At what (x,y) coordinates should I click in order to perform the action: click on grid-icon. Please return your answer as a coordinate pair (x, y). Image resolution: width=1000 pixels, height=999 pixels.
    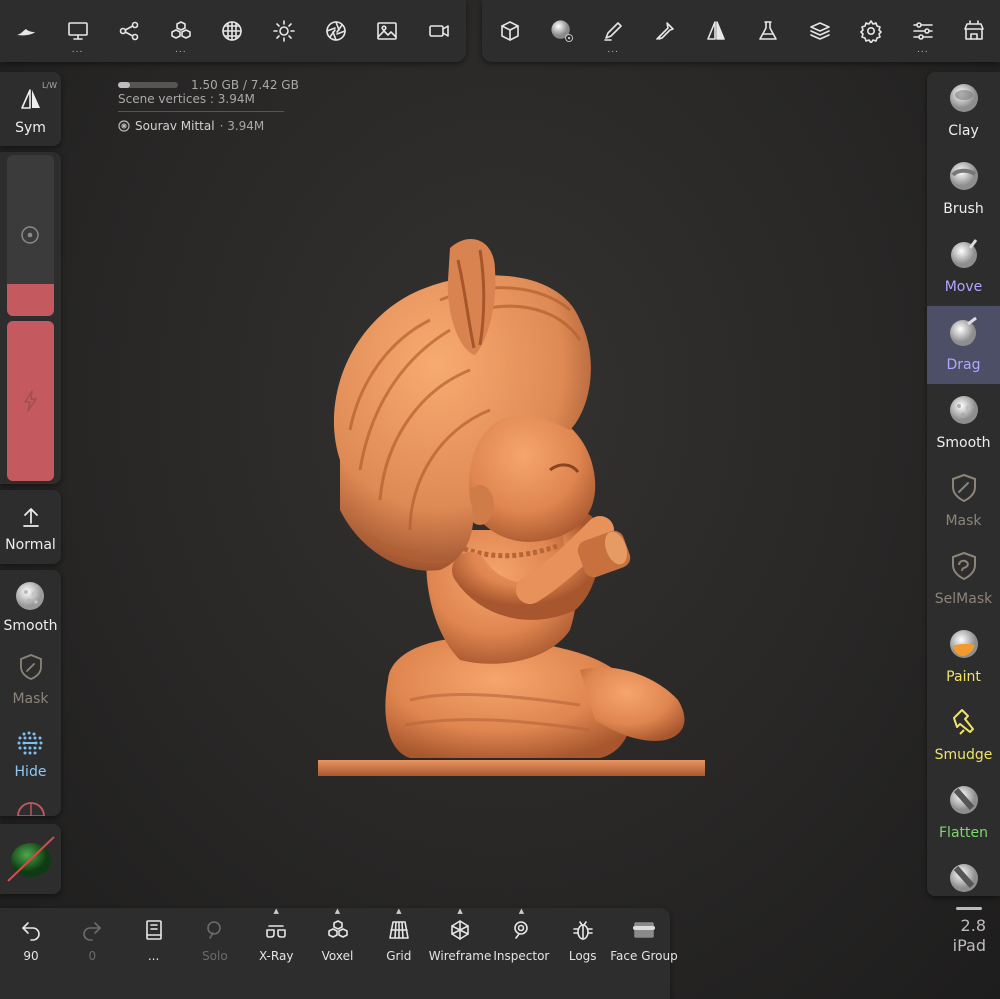
    Looking at the image, I should click on (399, 930).